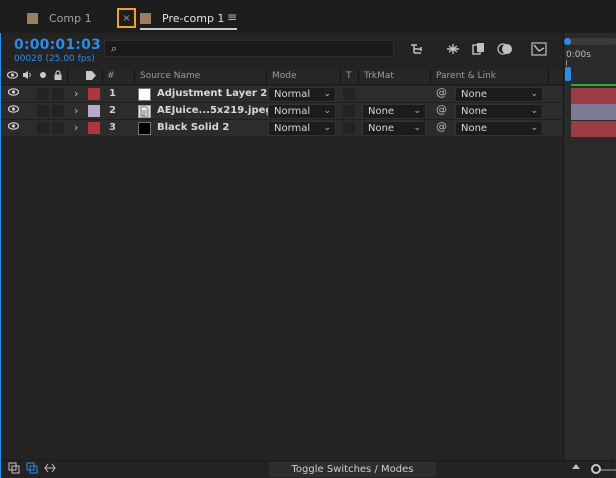 The height and width of the screenshot is (478, 616). I want to click on column-source-name: Source Name, so click(170, 76).